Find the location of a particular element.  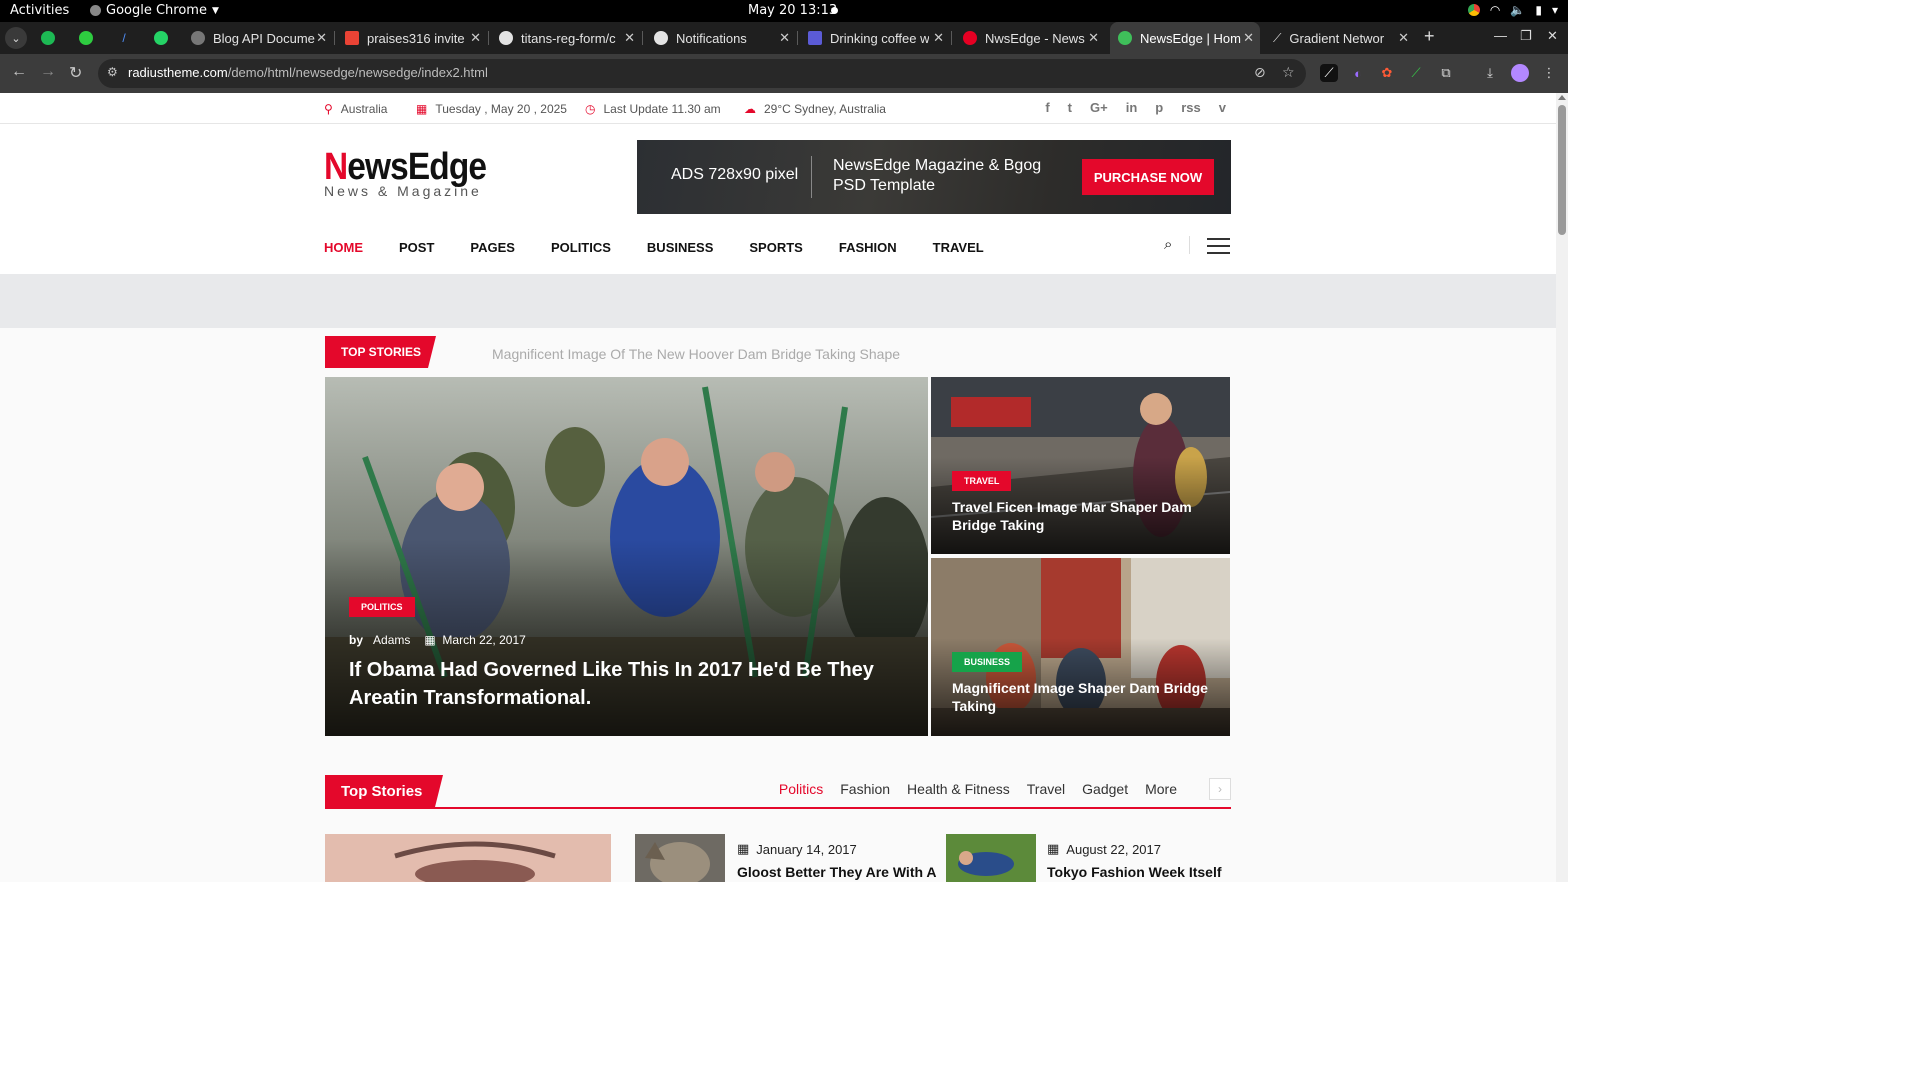

site-logo: NewsEdge News & Magazine is located at coordinates (416, 173).